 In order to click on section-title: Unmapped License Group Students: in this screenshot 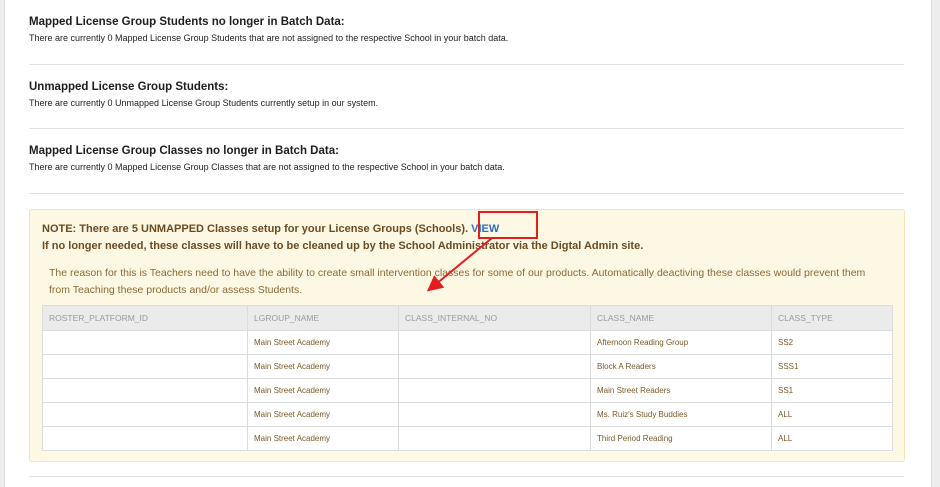, I will do `click(129, 87)`.